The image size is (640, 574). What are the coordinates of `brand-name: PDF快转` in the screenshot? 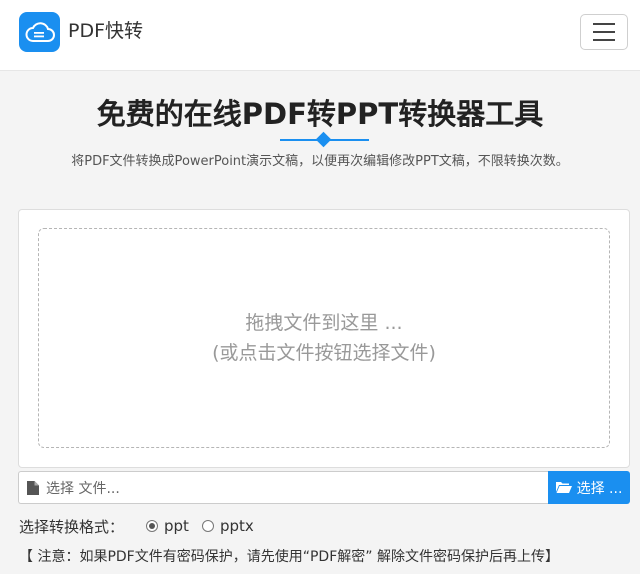 It's located at (105, 31).